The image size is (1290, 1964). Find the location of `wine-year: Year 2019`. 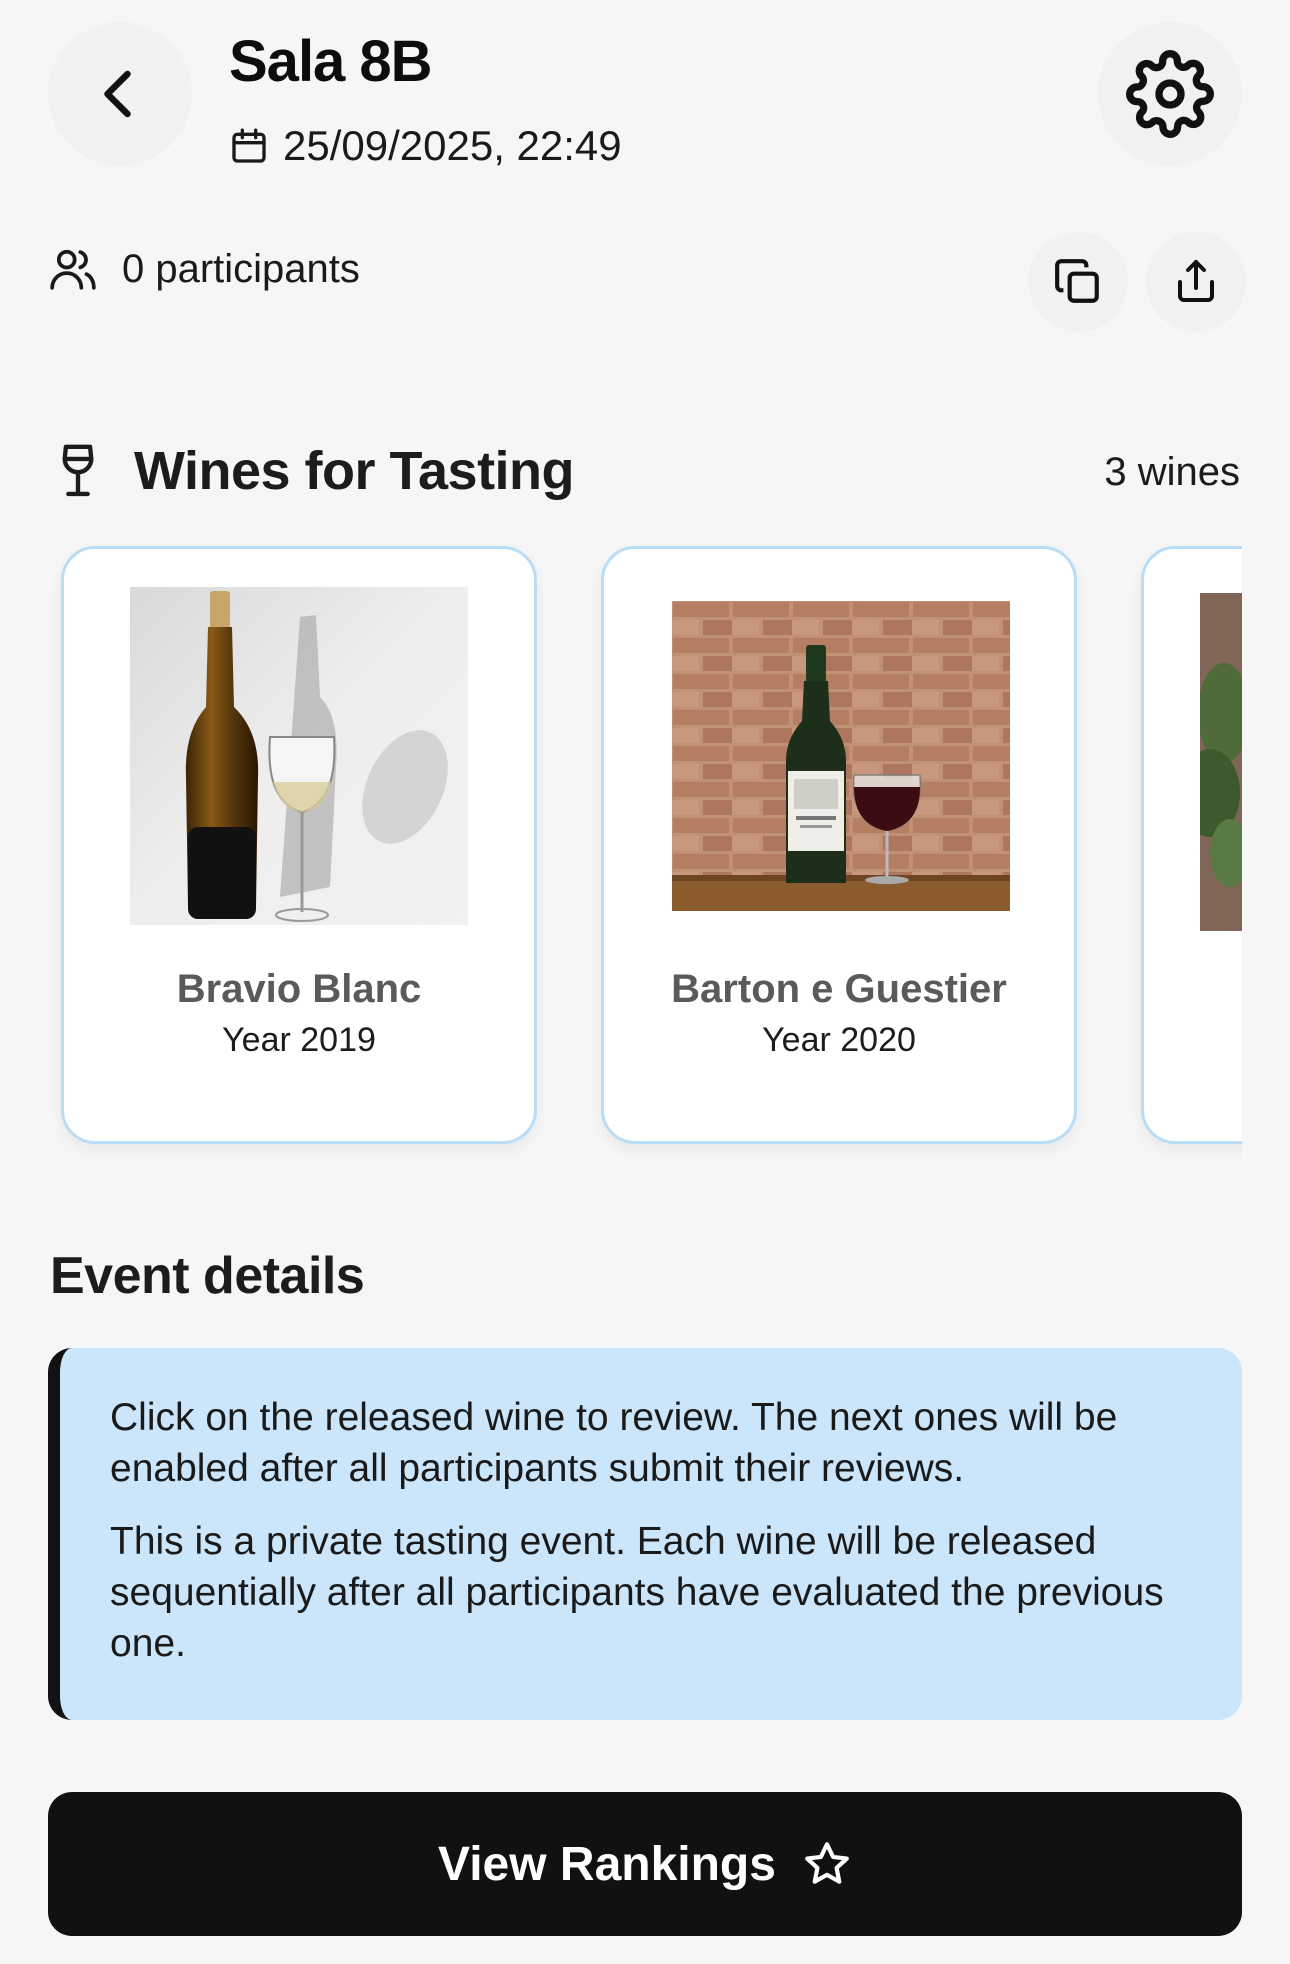

wine-year: Year 2019 is located at coordinates (299, 1040).